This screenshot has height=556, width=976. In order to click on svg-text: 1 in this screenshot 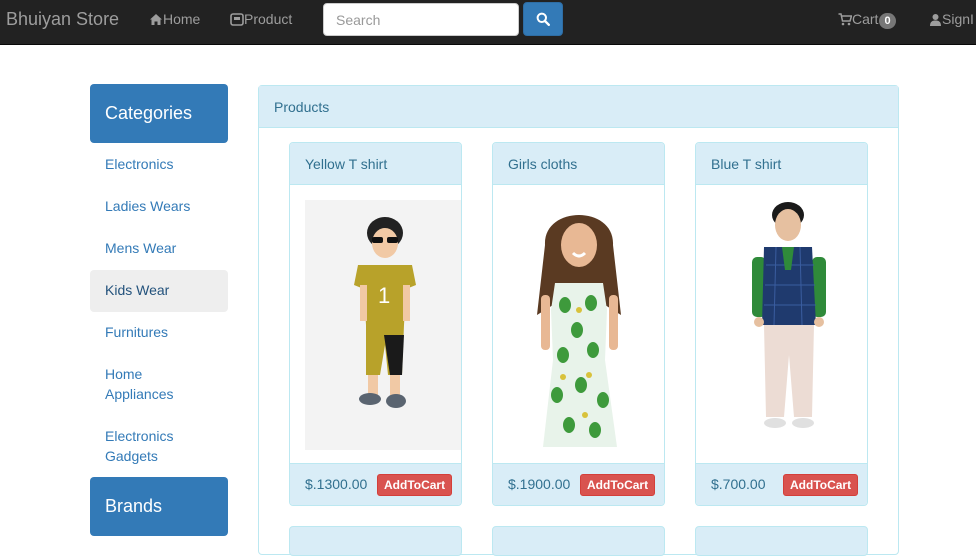, I will do `click(384, 295)`.